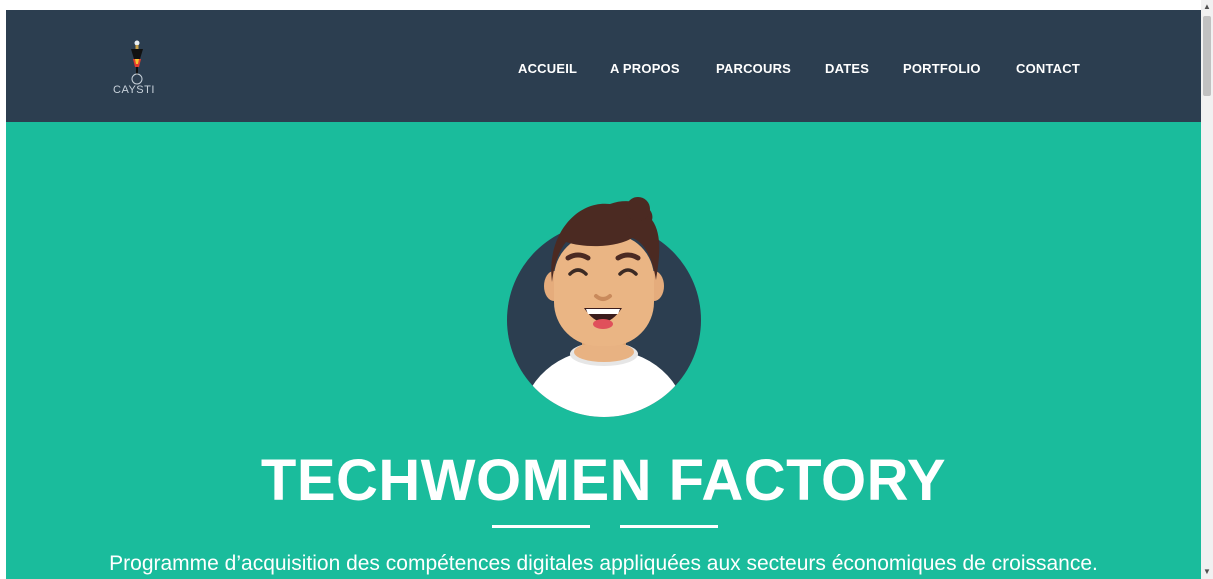 This screenshot has width=1213, height=579. I want to click on scroll-down-icon: ▼, so click(1207, 572).